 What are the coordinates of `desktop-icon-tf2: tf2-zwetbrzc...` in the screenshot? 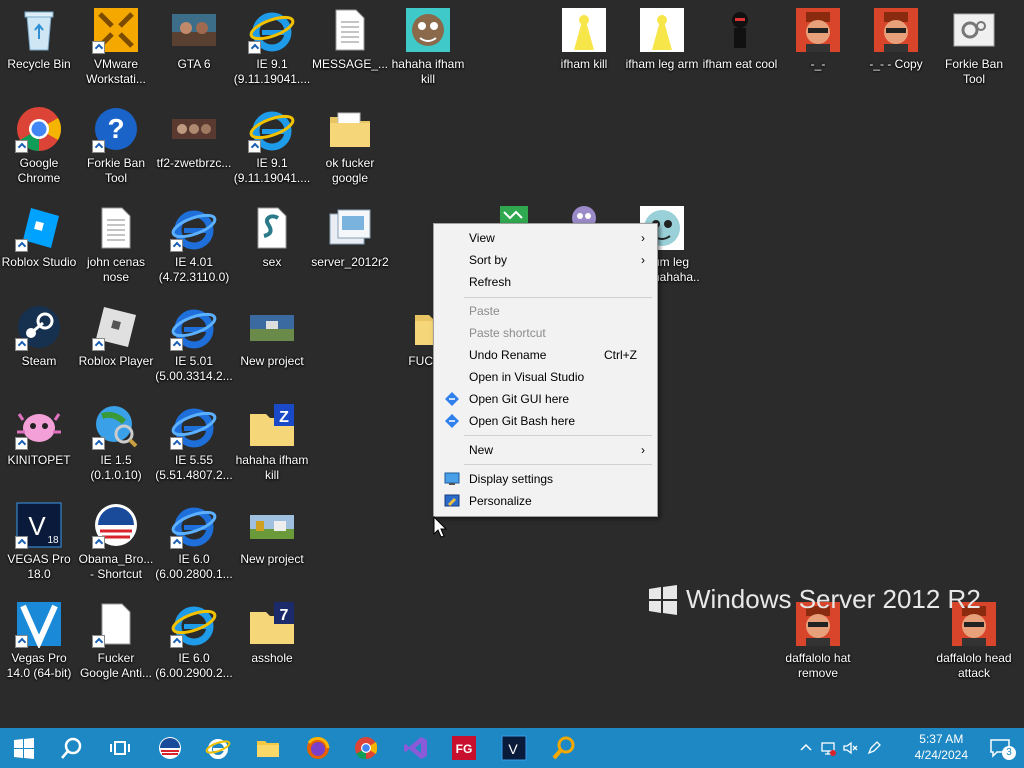 It's located at (194, 138).